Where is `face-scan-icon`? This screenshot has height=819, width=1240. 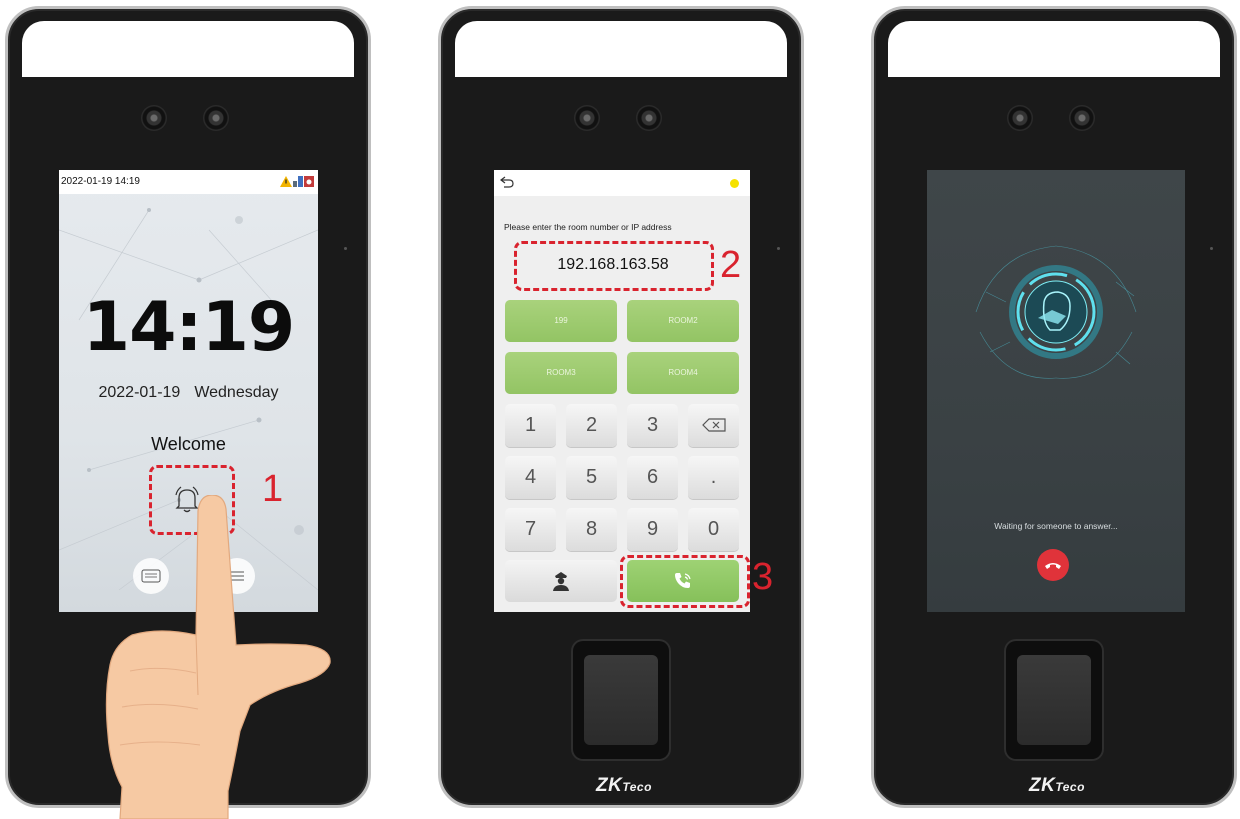
face-scan-icon is located at coordinates (1056, 312).